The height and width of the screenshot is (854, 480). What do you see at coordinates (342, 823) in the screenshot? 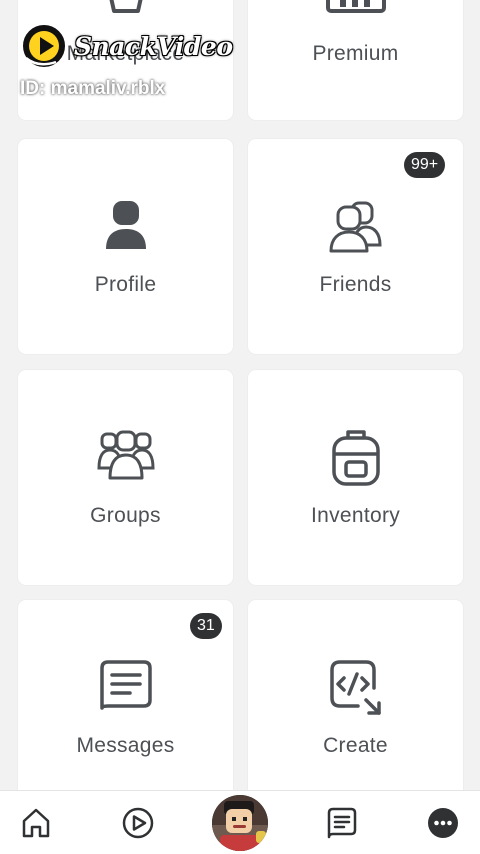
I see `chat-icon` at bounding box center [342, 823].